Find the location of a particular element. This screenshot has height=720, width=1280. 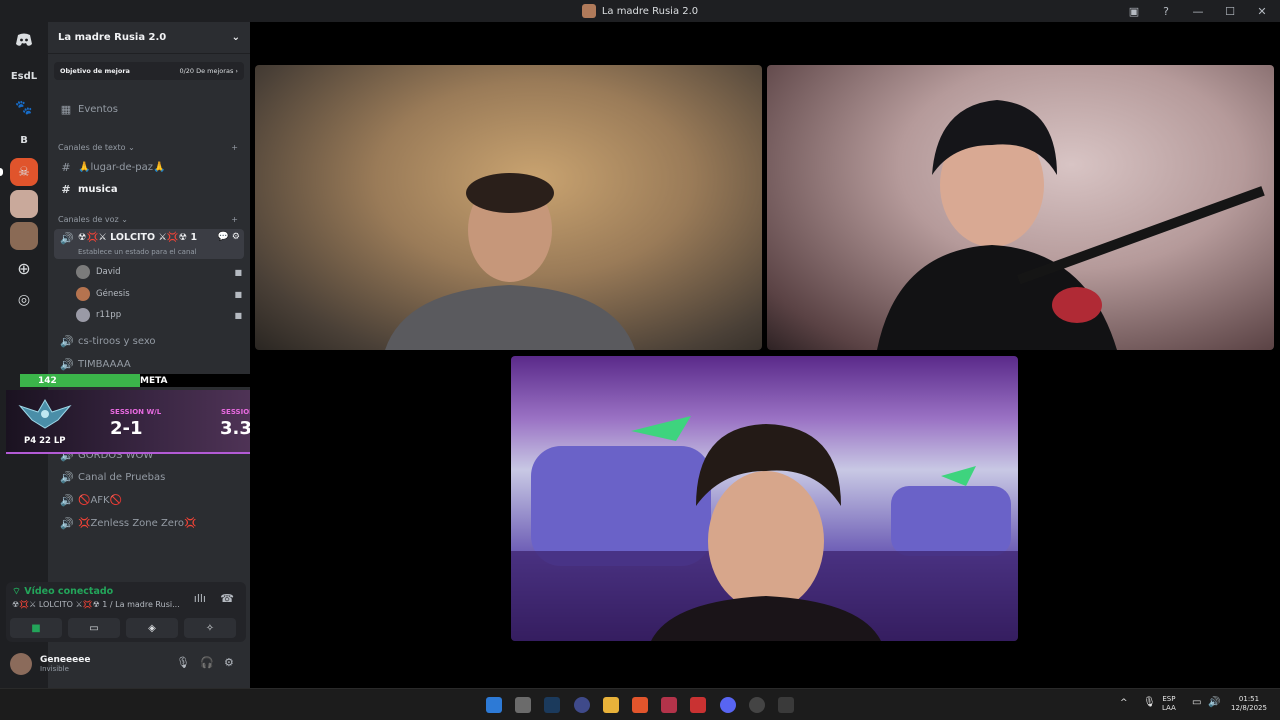

discord-taskbar-icon is located at coordinates (728, 705).